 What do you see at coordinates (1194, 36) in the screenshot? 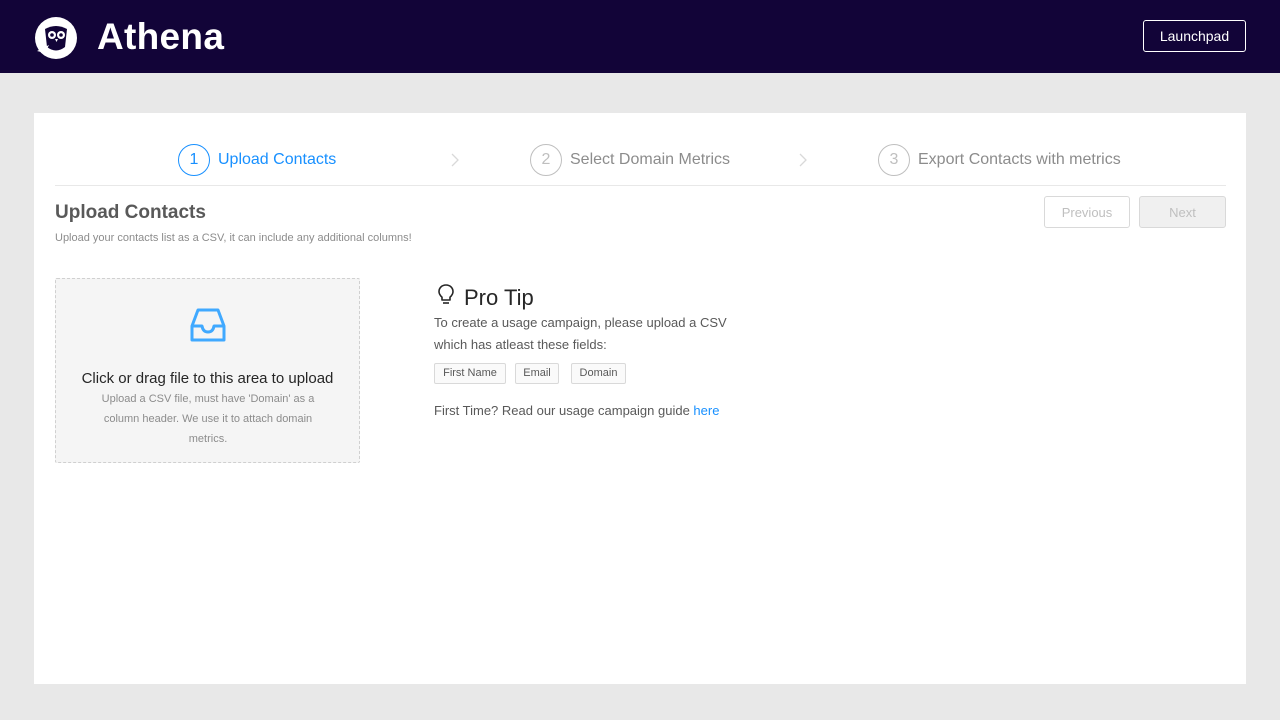
I see `launchpad-button: Launchpad` at bounding box center [1194, 36].